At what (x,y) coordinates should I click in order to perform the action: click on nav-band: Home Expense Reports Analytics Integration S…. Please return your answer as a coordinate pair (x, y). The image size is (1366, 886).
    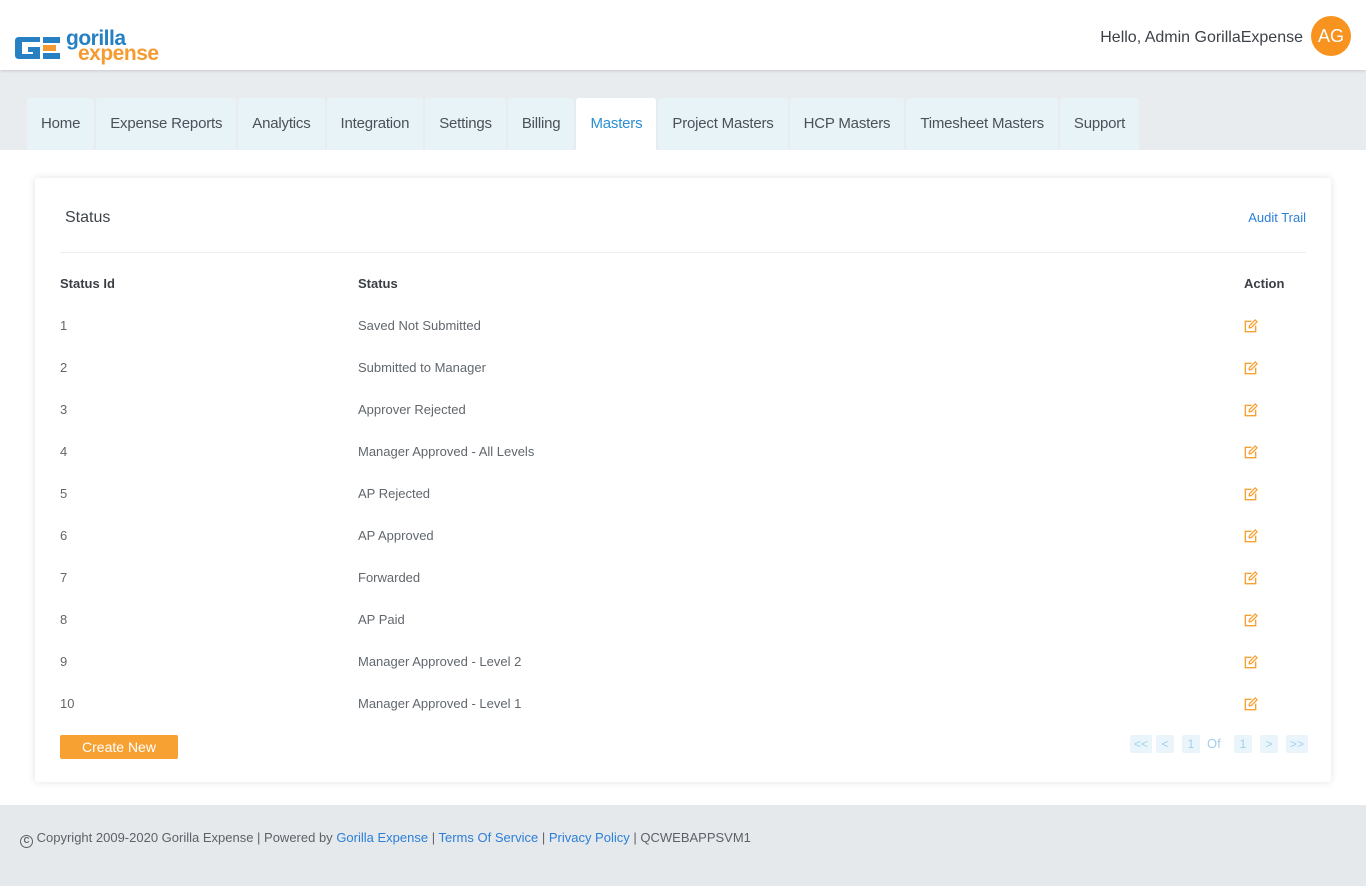
    Looking at the image, I should click on (683, 110).